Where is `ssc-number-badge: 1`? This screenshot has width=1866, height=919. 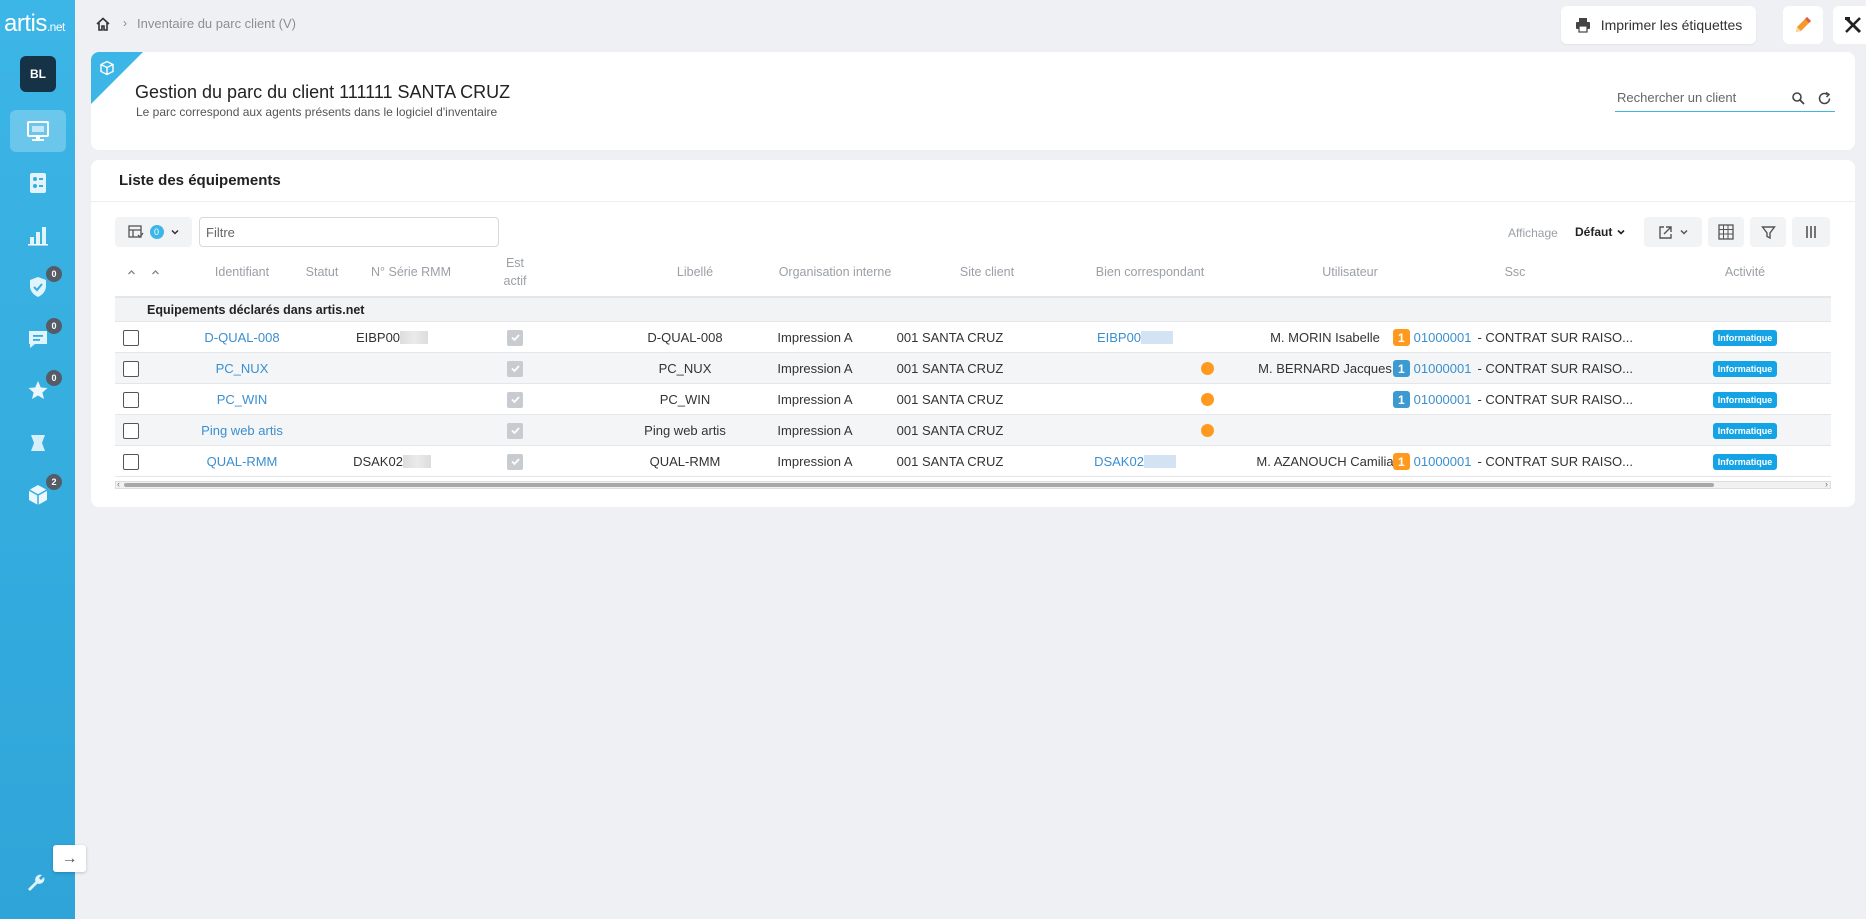 ssc-number-badge: 1 is located at coordinates (1401, 368).